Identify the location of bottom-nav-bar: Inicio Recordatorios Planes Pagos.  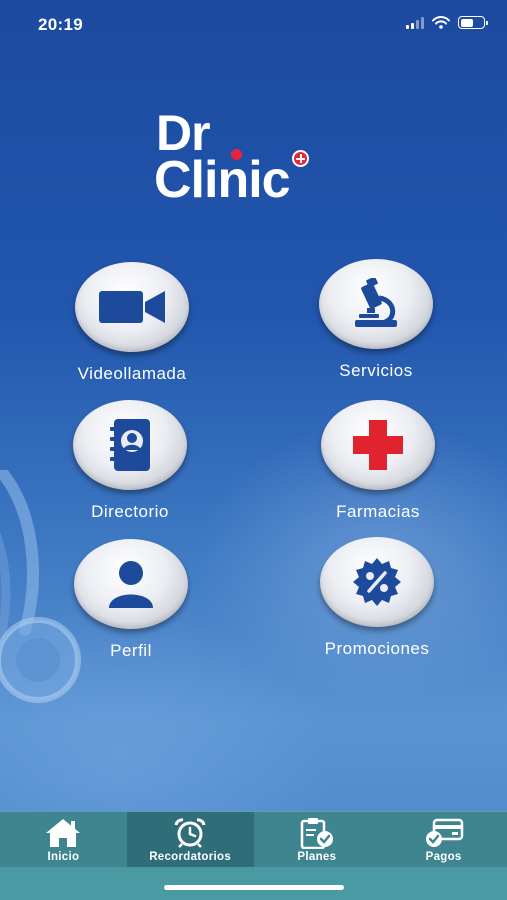
(253, 839).